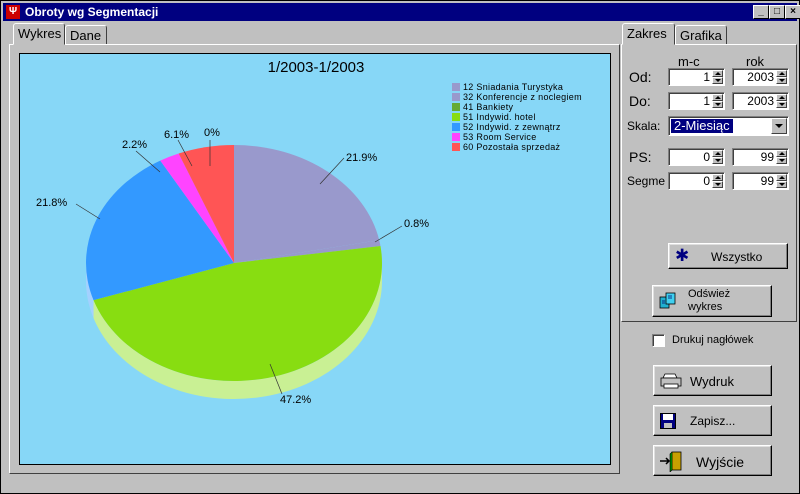 The height and width of the screenshot is (494, 800). What do you see at coordinates (701, 35) in the screenshot?
I see `tab-grafika: Grafika` at bounding box center [701, 35].